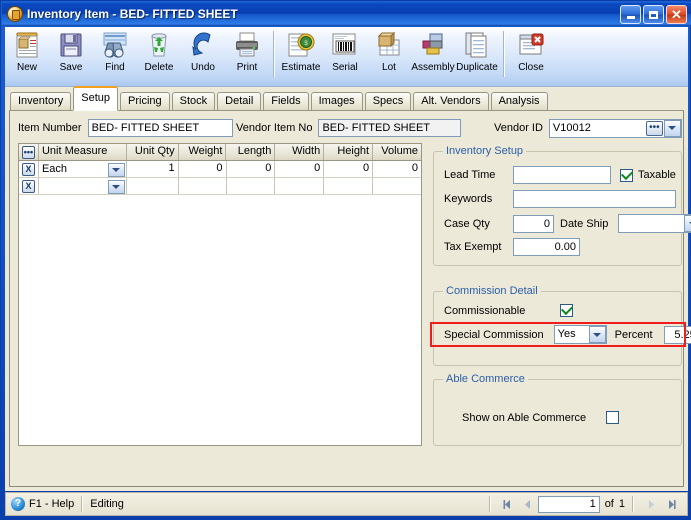  What do you see at coordinates (676, 14) in the screenshot?
I see `close-button: ✕` at bounding box center [676, 14].